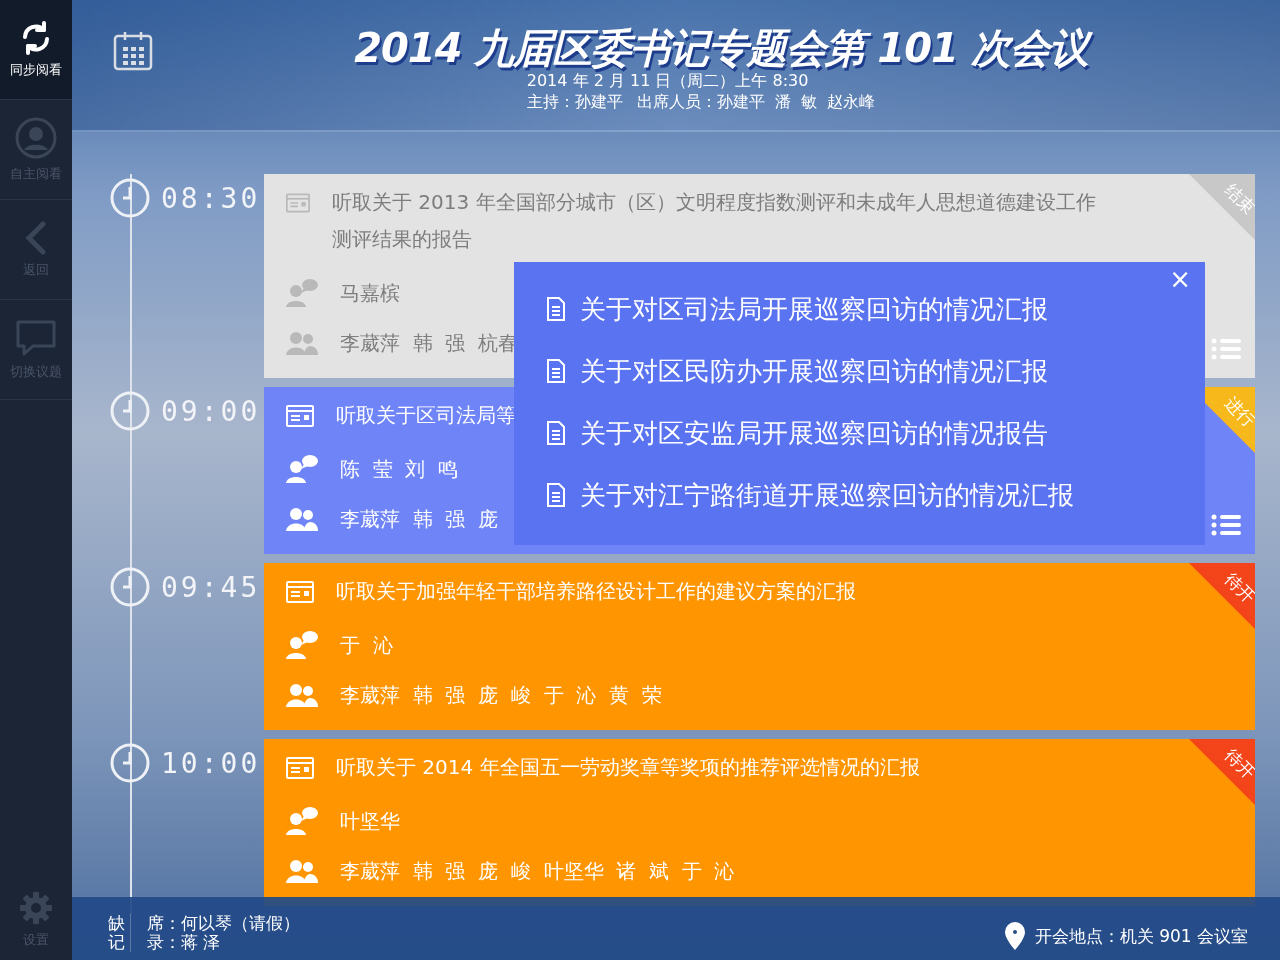 Image resolution: width=1280 pixels, height=960 pixels. Describe the element at coordinates (366, 645) in the screenshot. I see `agenda-speaker: 于 沁` at that location.